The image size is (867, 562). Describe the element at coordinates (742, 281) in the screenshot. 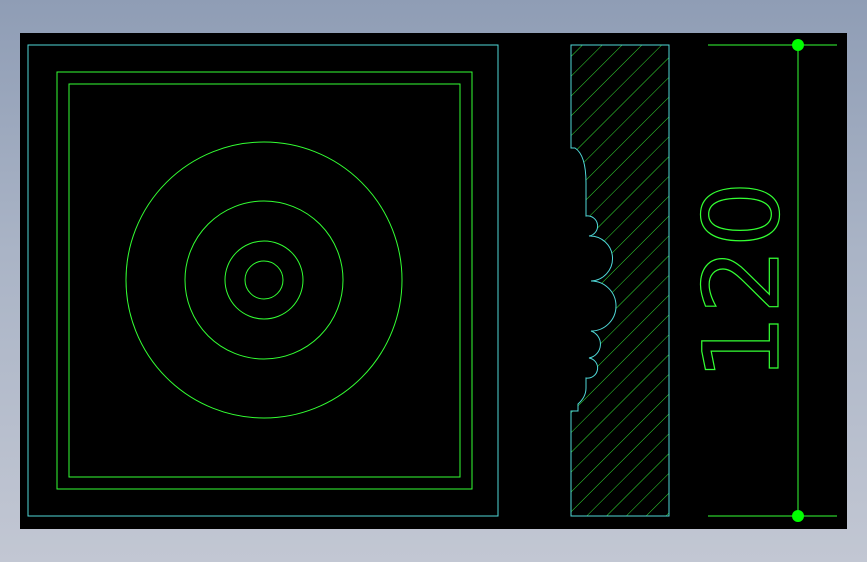

I see `dimension-text: 120` at that location.